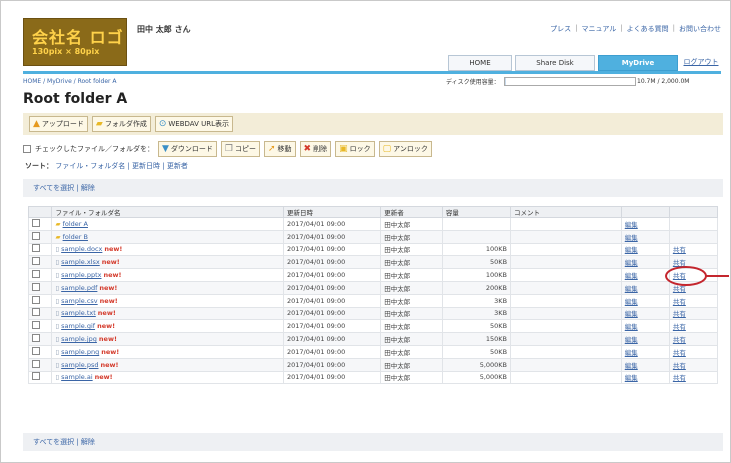 The height and width of the screenshot is (463, 731). I want to click on select-all-link-bottom: すべてを選択, so click(53, 442).